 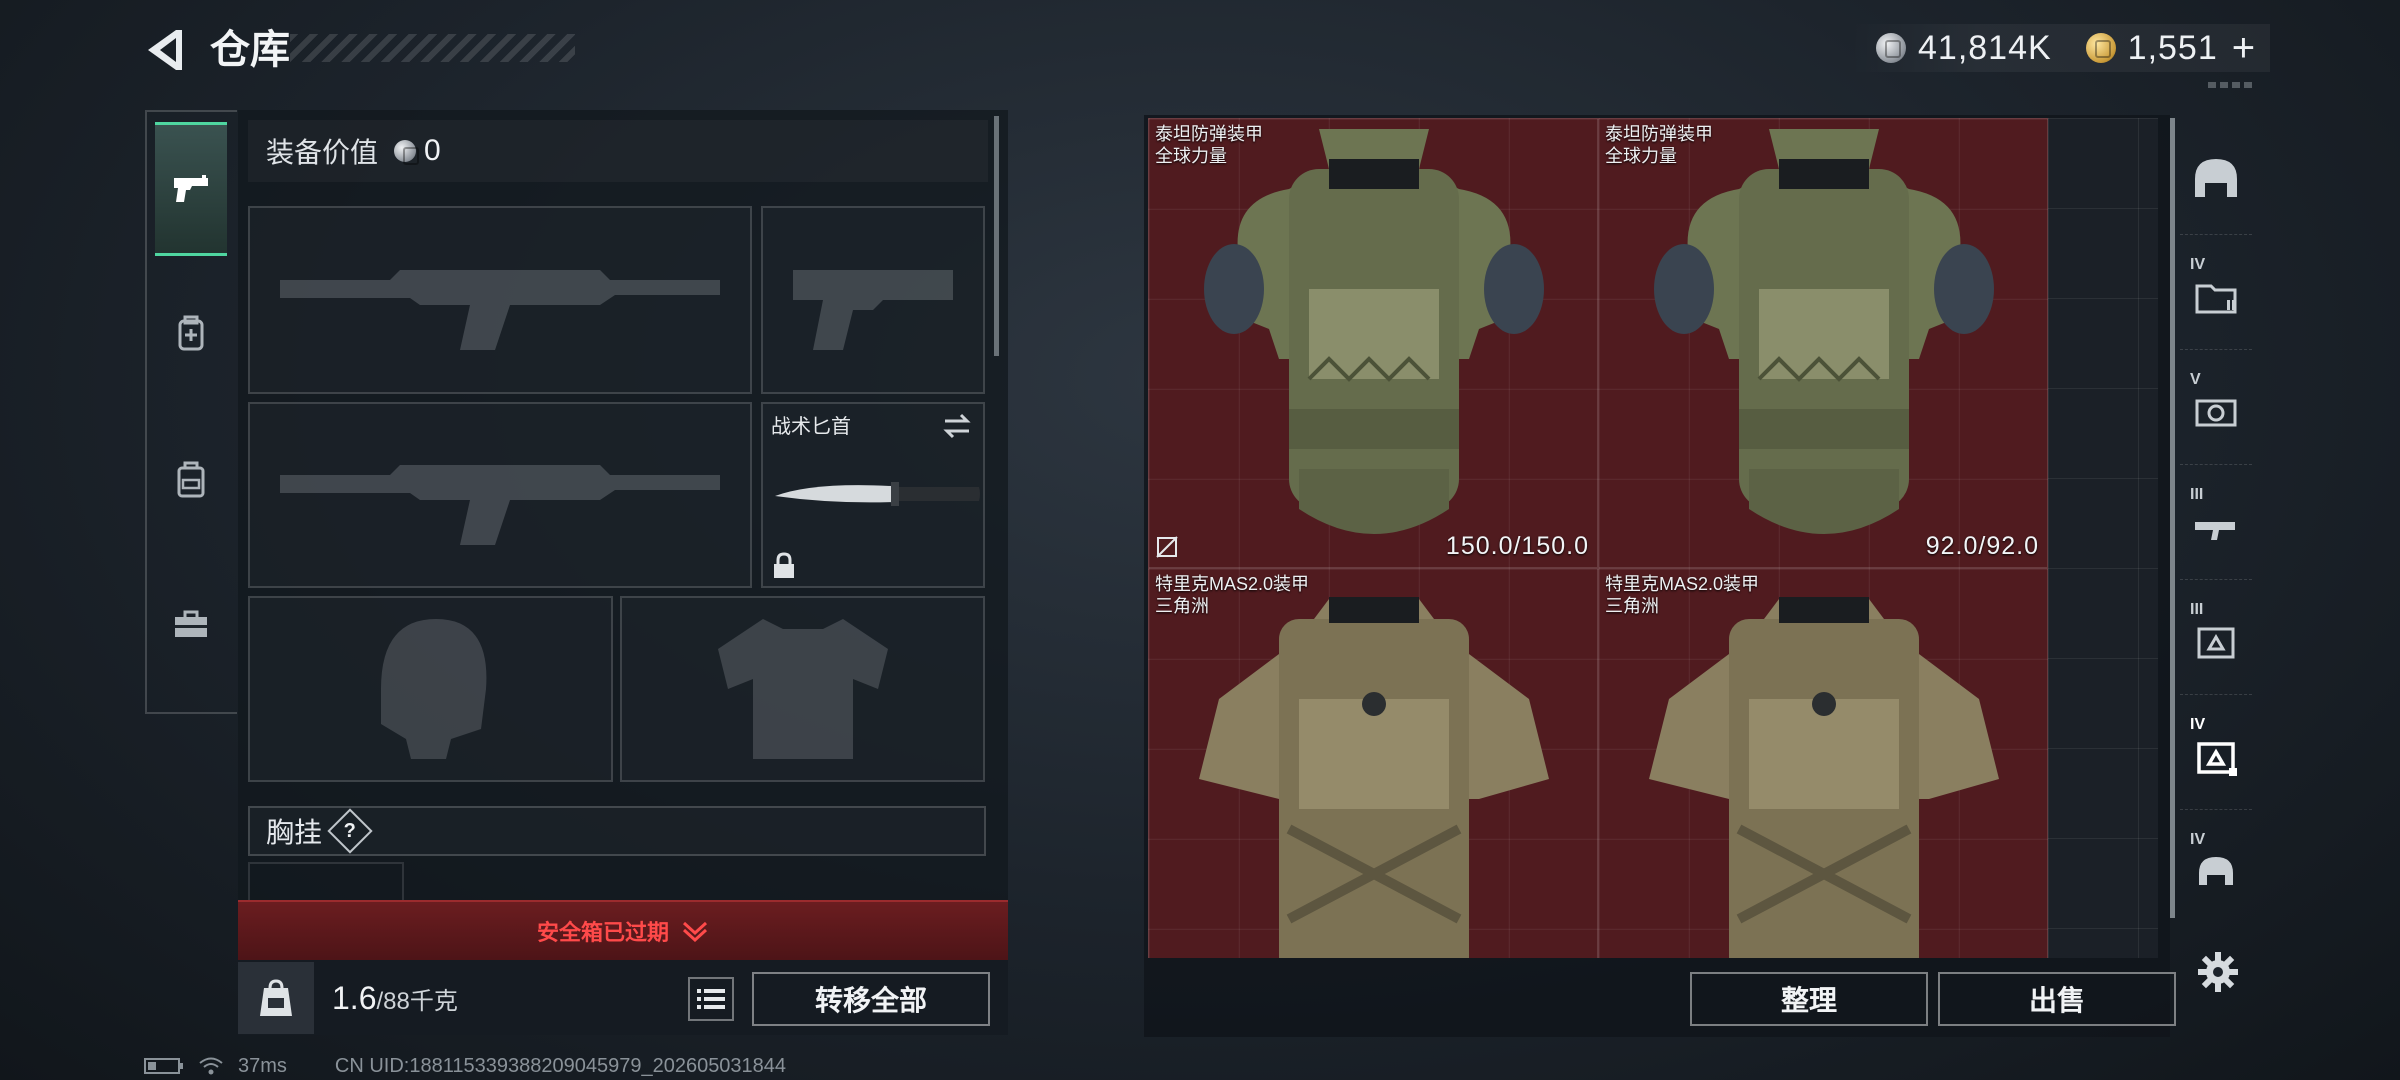 What do you see at coordinates (2172, 47) in the screenshot?
I see `gold-amount: 1,551` at bounding box center [2172, 47].